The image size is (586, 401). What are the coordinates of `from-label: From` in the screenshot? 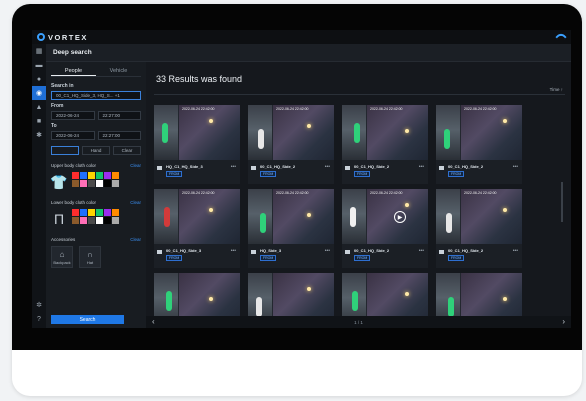 It's located at (57, 106).